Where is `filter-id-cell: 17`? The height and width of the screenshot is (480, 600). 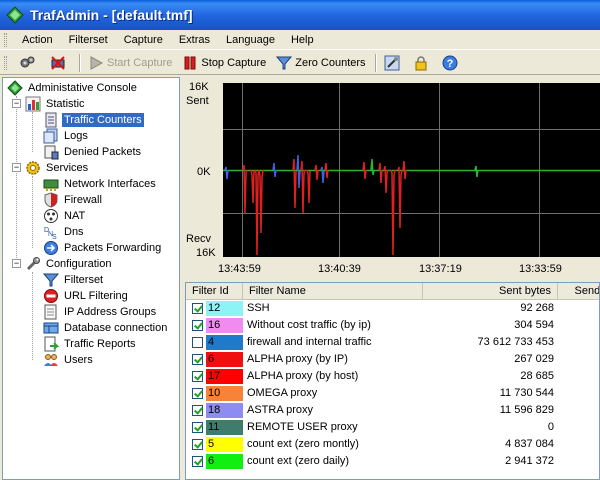
filter-id-cell: 17 is located at coordinates (214, 376).